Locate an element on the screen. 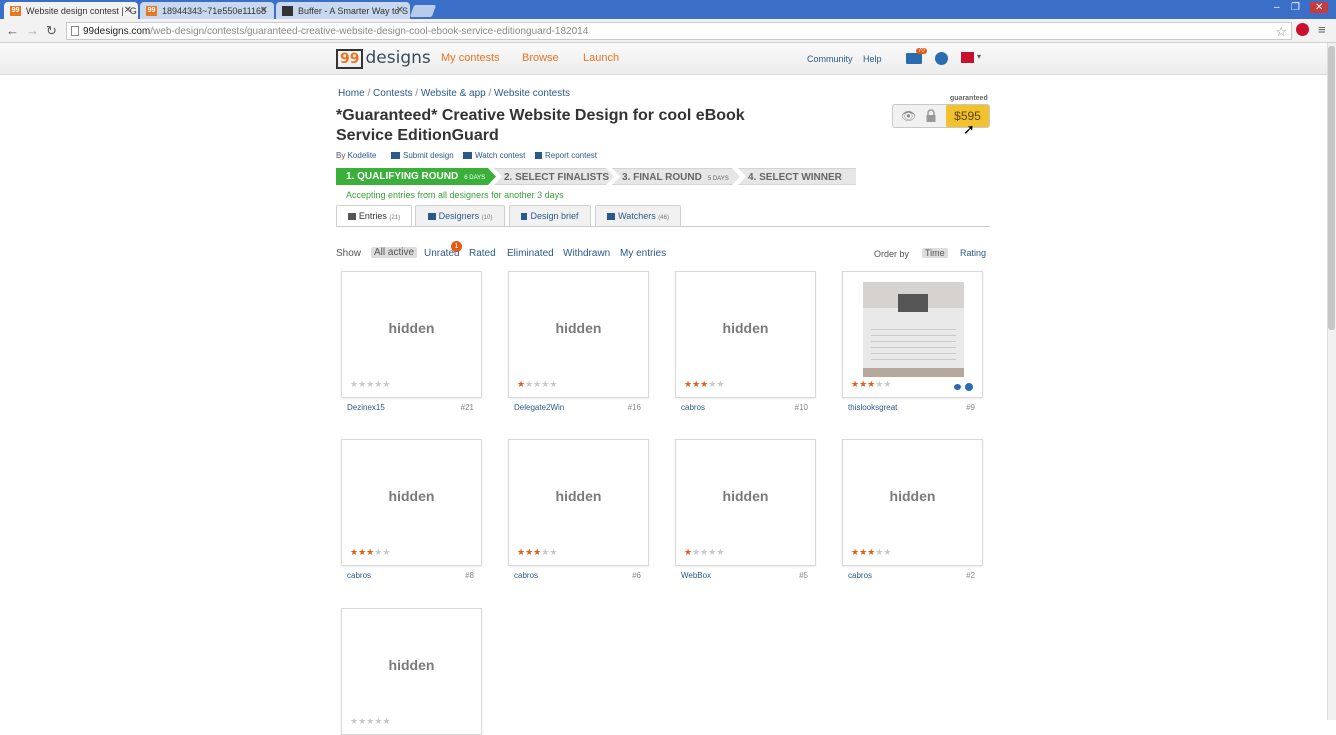 The height and width of the screenshot is (735, 1336). browser-tab-1: 99 Website design contest | *G ✕ is located at coordinates (71, 10).